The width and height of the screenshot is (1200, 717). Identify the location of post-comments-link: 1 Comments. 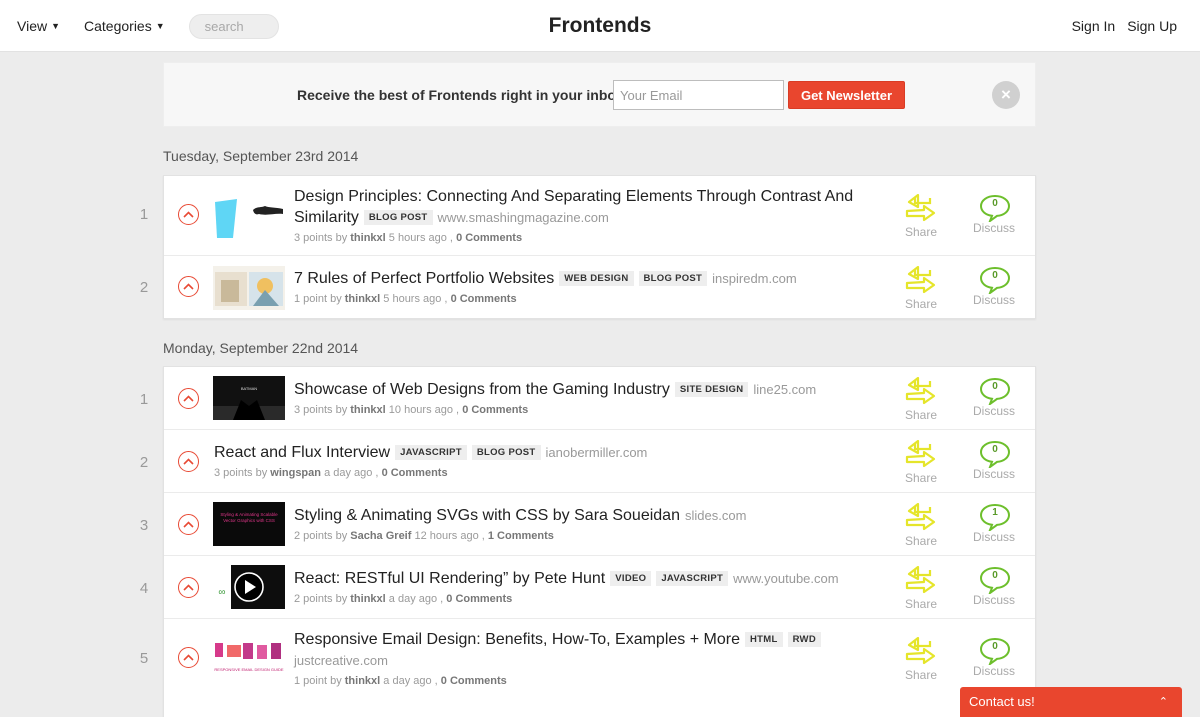
(521, 536).